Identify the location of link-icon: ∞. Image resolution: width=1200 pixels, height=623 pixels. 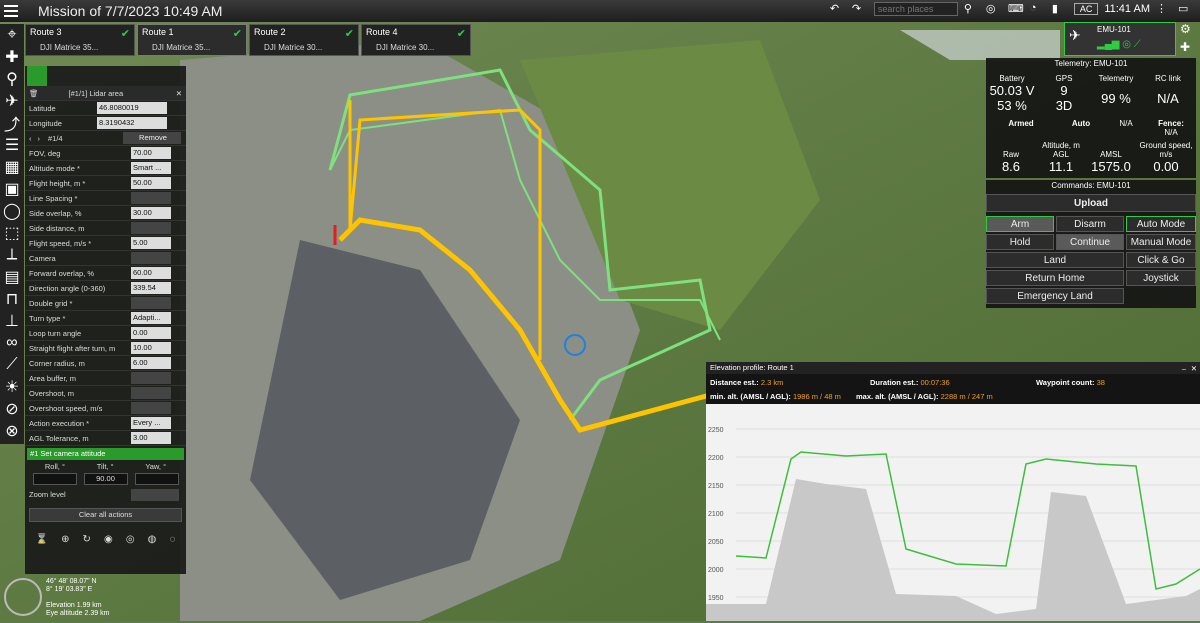
(12, 343).